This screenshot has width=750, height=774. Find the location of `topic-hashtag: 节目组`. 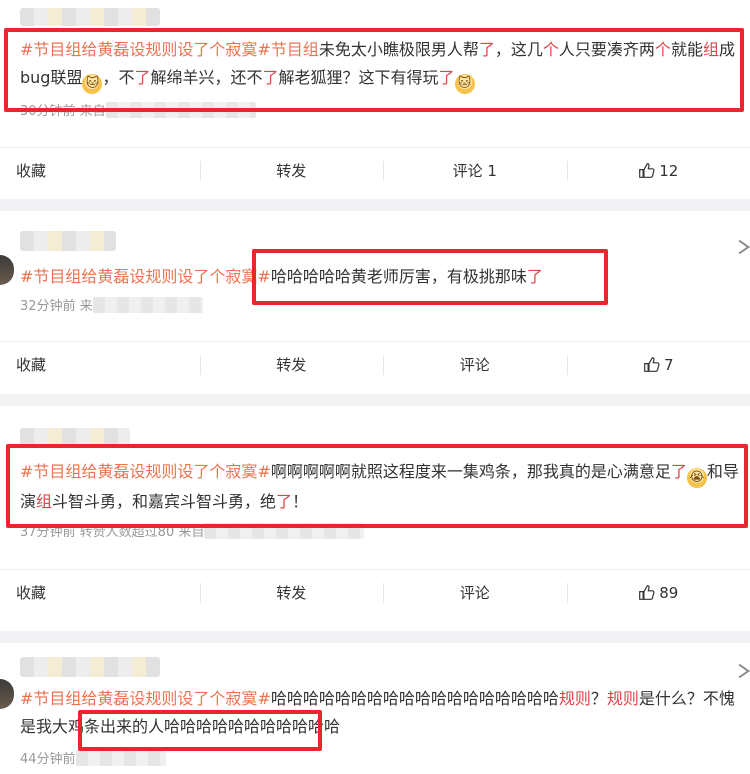

topic-hashtag: 节目组 is located at coordinates (295, 49).